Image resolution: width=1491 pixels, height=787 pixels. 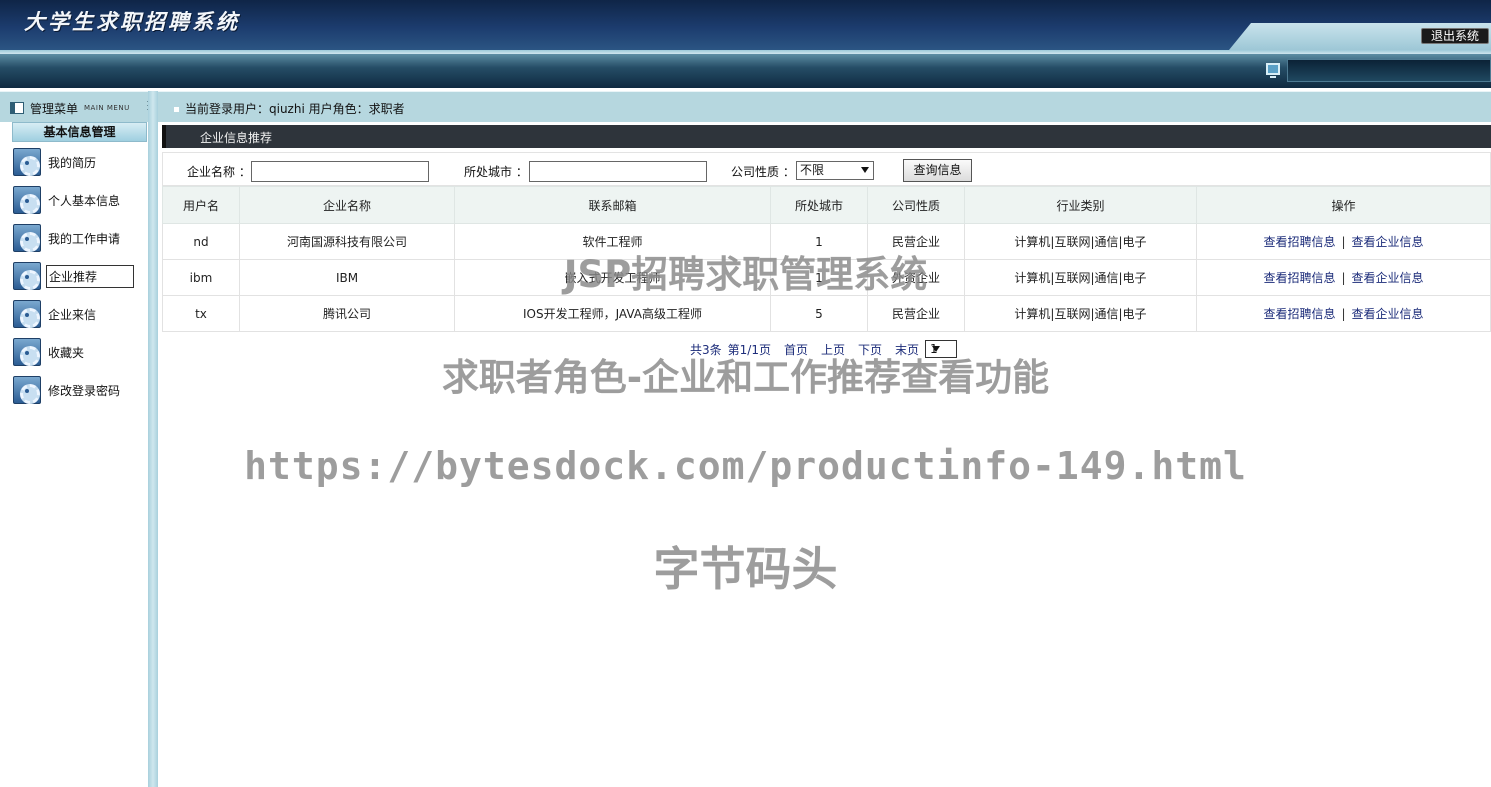 What do you see at coordinates (1343, 205) in the screenshot?
I see `column-header: 操作` at bounding box center [1343, 205].